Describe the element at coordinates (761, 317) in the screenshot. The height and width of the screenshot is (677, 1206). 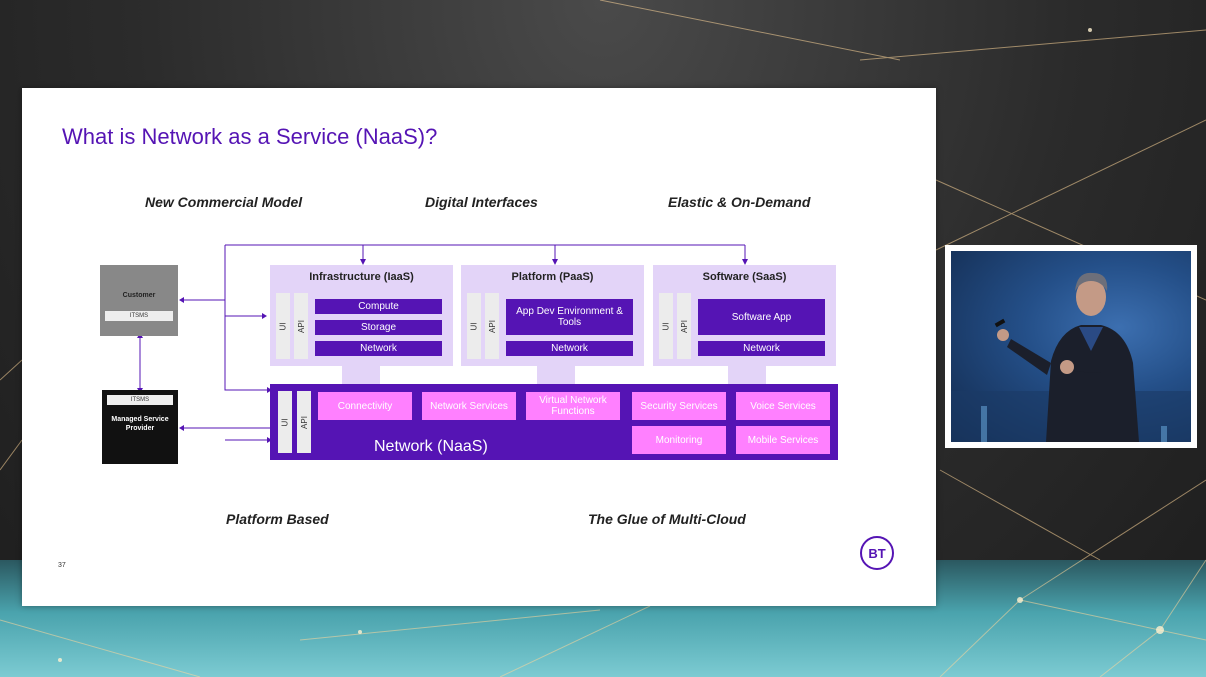
I see `saas-software-app-chip: Software App` at that location.